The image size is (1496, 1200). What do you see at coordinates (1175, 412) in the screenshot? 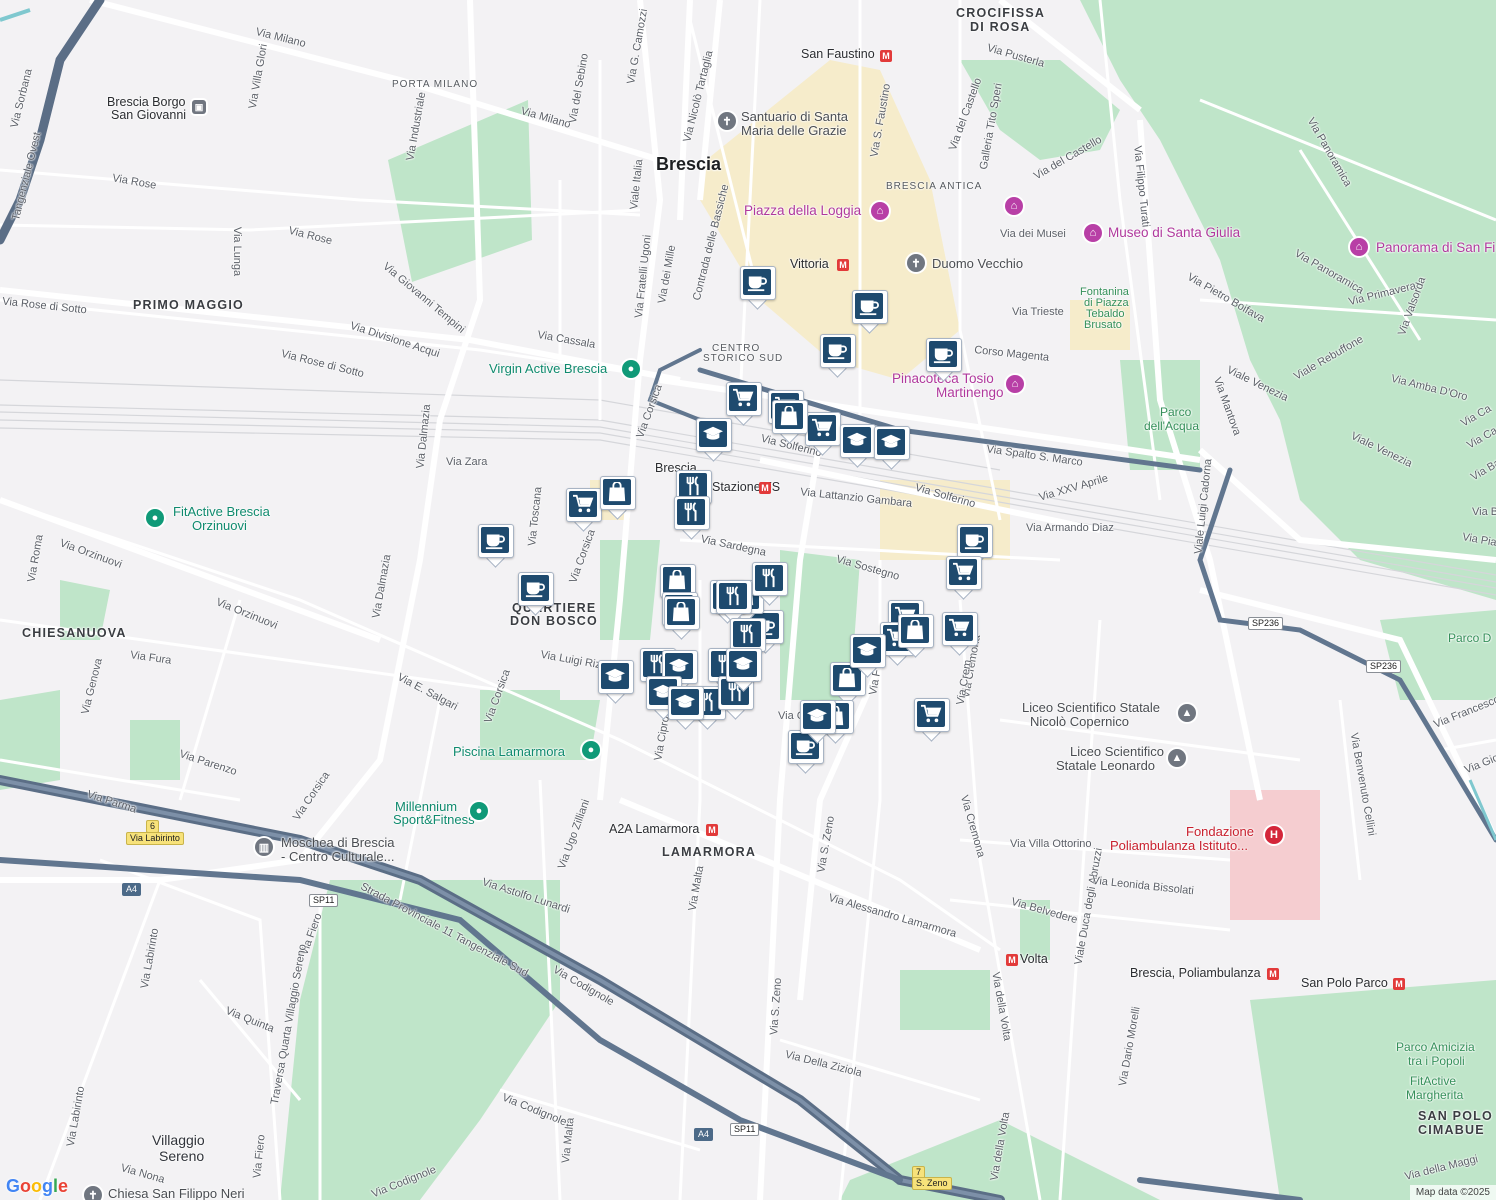
I see `poi-label: Parco` at bounding box center [1175, 412].